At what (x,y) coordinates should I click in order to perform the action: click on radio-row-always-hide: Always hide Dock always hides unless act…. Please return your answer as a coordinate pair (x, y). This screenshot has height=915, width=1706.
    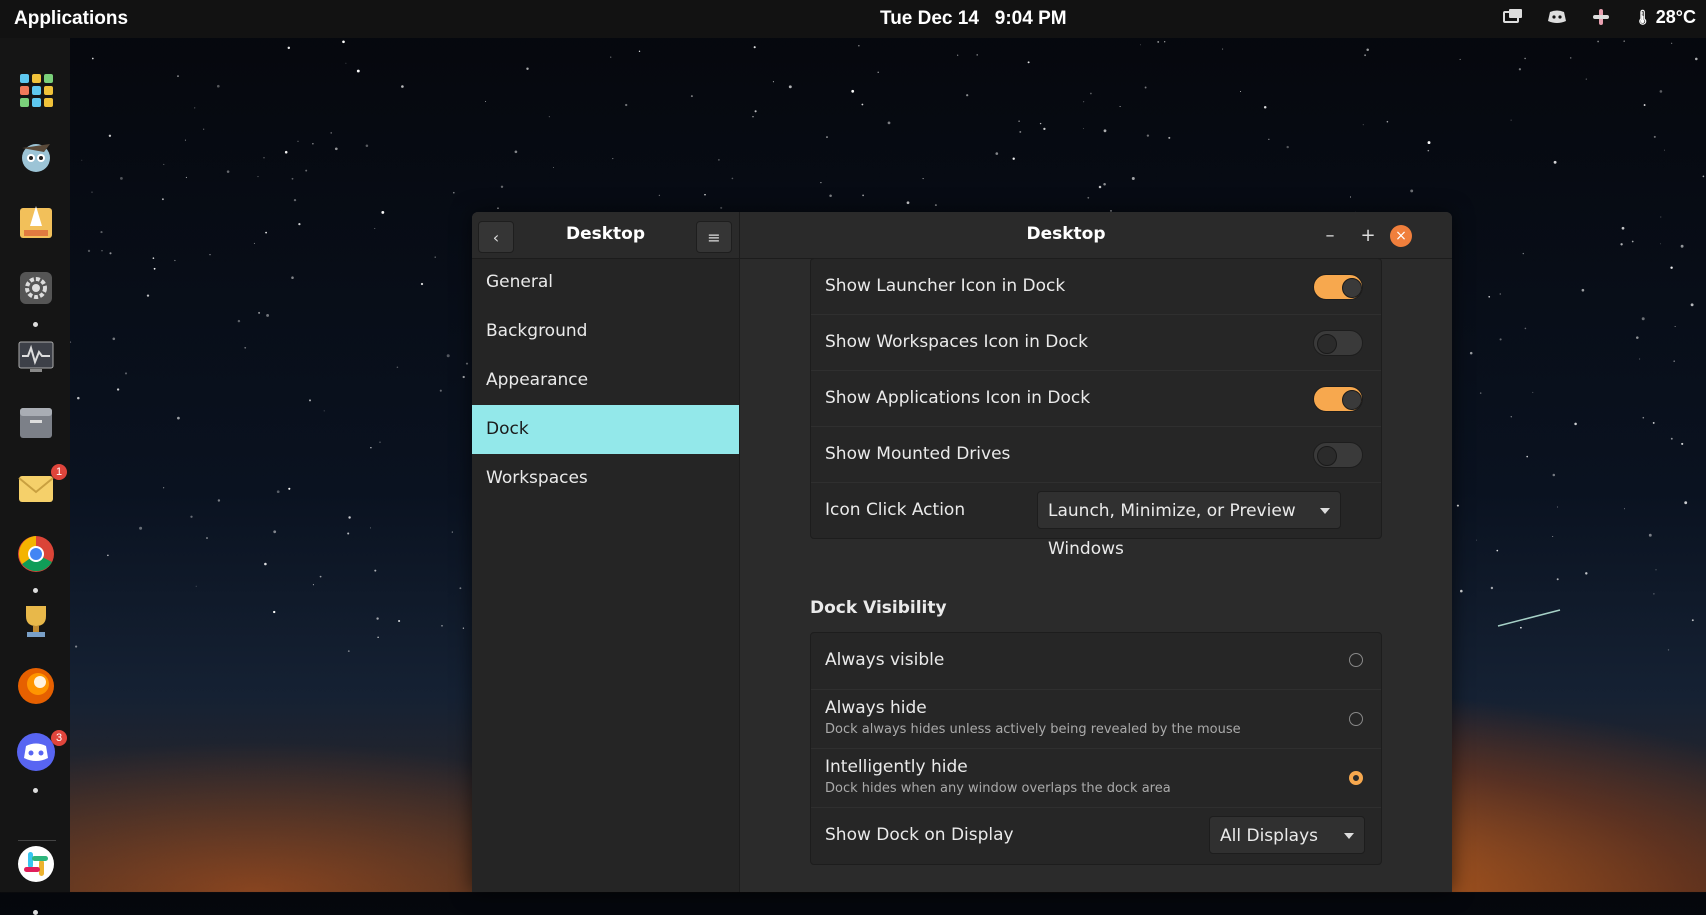
    Looking at the image, I should click on (1096, 719).